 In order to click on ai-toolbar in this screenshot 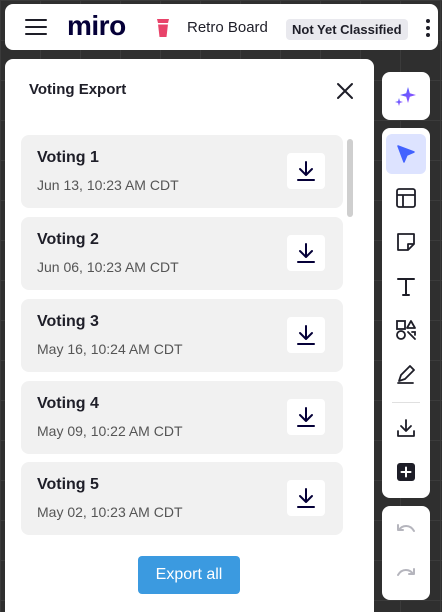, I will do `click(406, 96)`.